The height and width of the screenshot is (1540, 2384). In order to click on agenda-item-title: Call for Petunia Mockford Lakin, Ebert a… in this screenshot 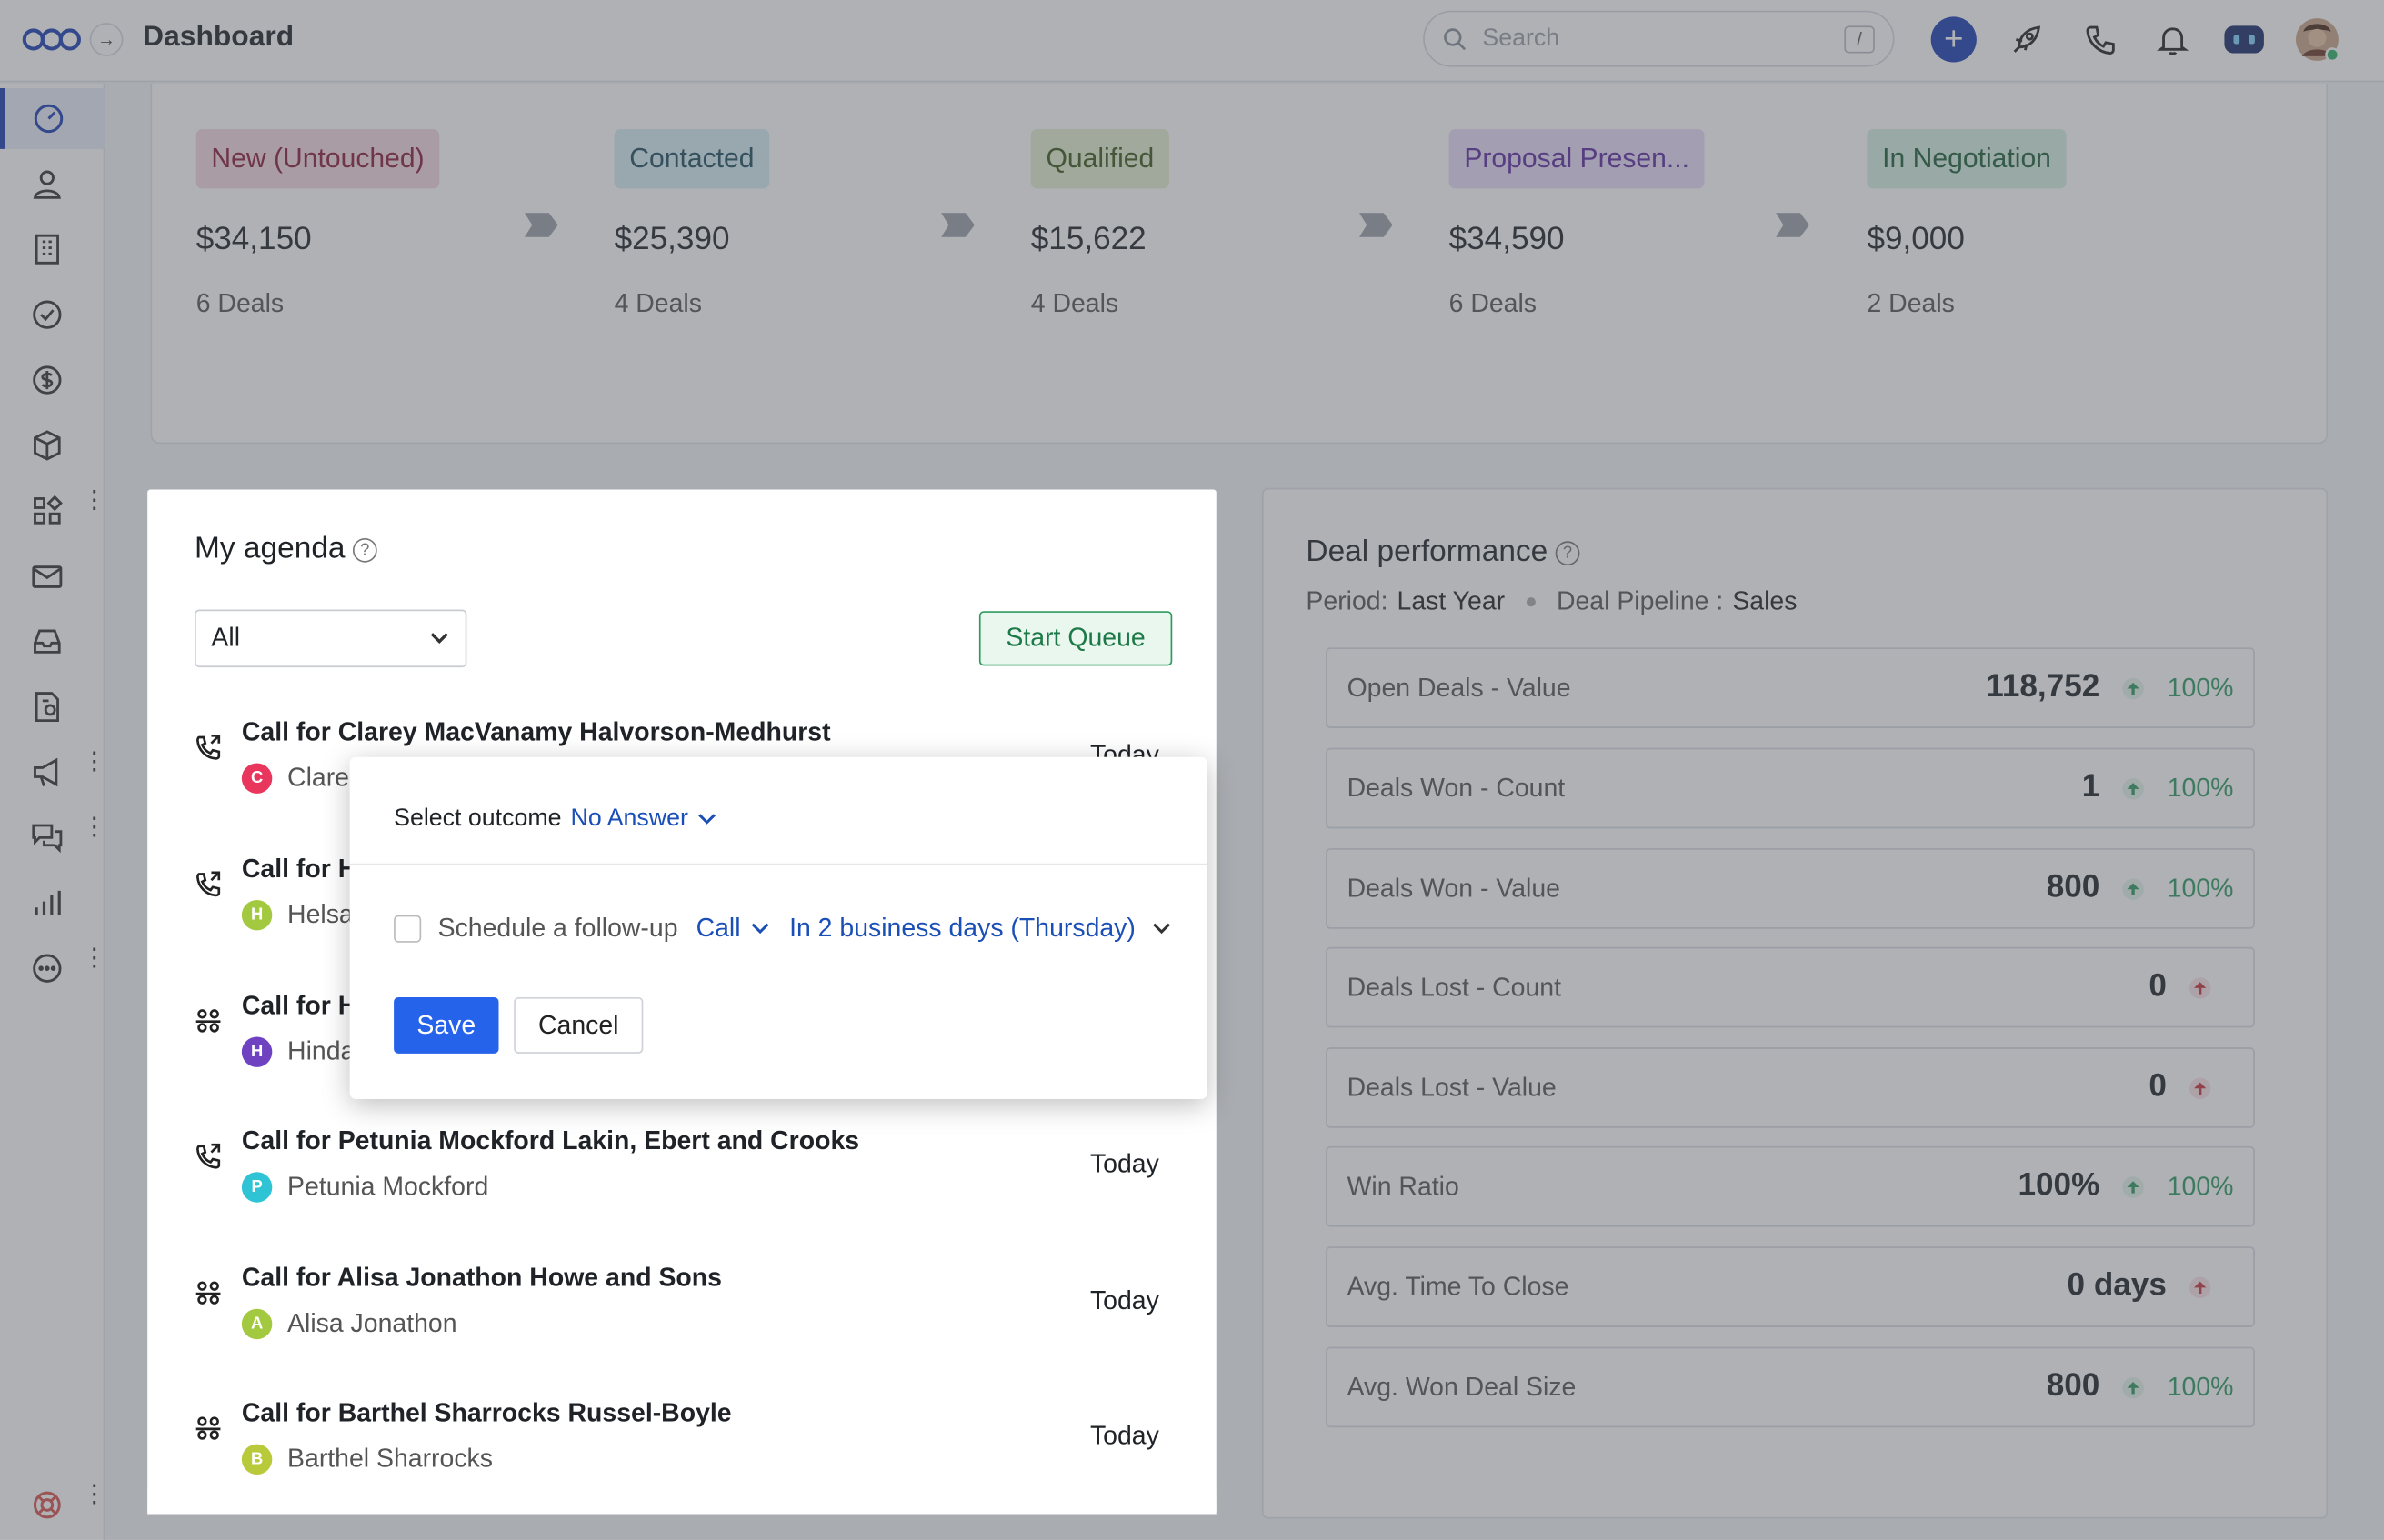, I will do `click(550, 1141)`.